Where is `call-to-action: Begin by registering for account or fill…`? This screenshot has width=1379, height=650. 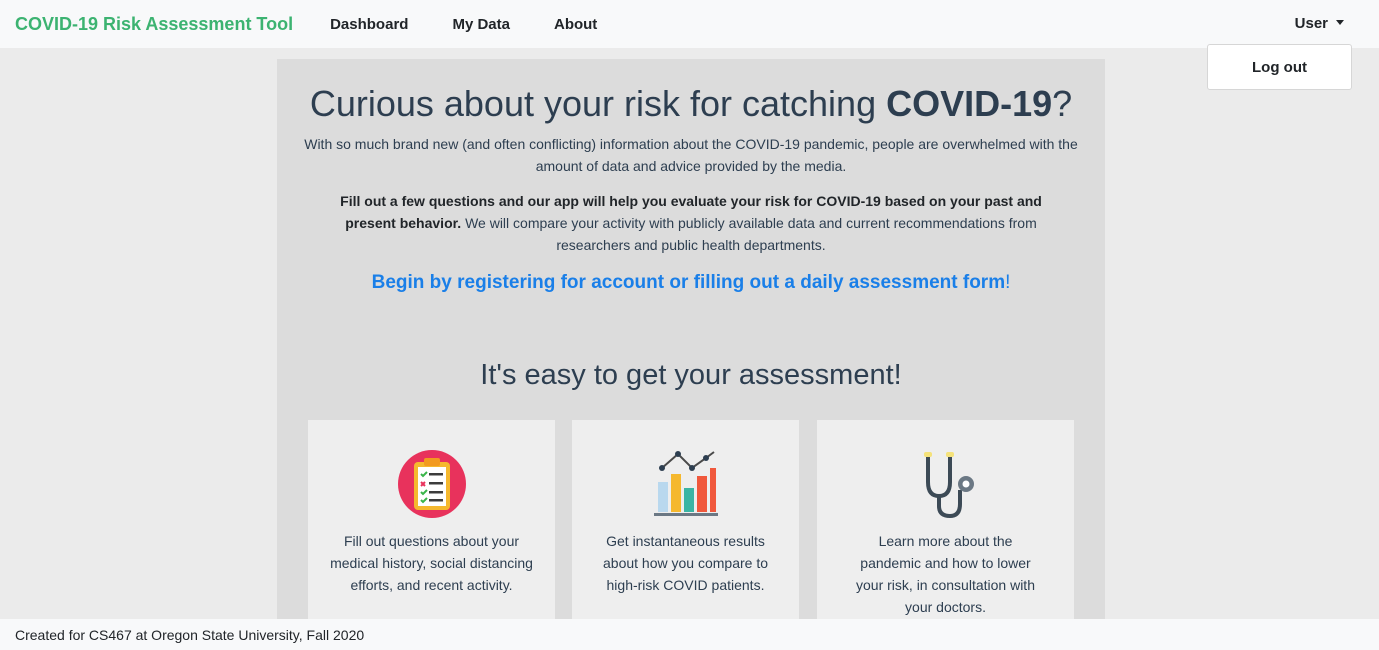
call-to-action: Begin by registering for account or fill… is located at coordinates (691, 283).